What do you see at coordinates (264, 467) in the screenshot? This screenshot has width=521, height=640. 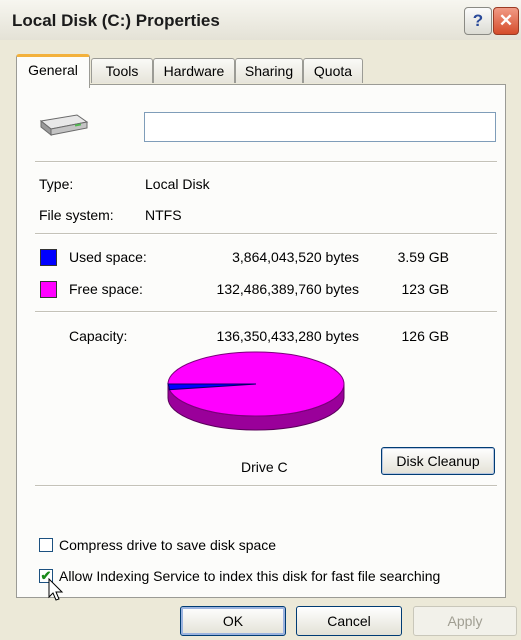 I see `drive-caption: Drive C` at bounding box center [264, 467].